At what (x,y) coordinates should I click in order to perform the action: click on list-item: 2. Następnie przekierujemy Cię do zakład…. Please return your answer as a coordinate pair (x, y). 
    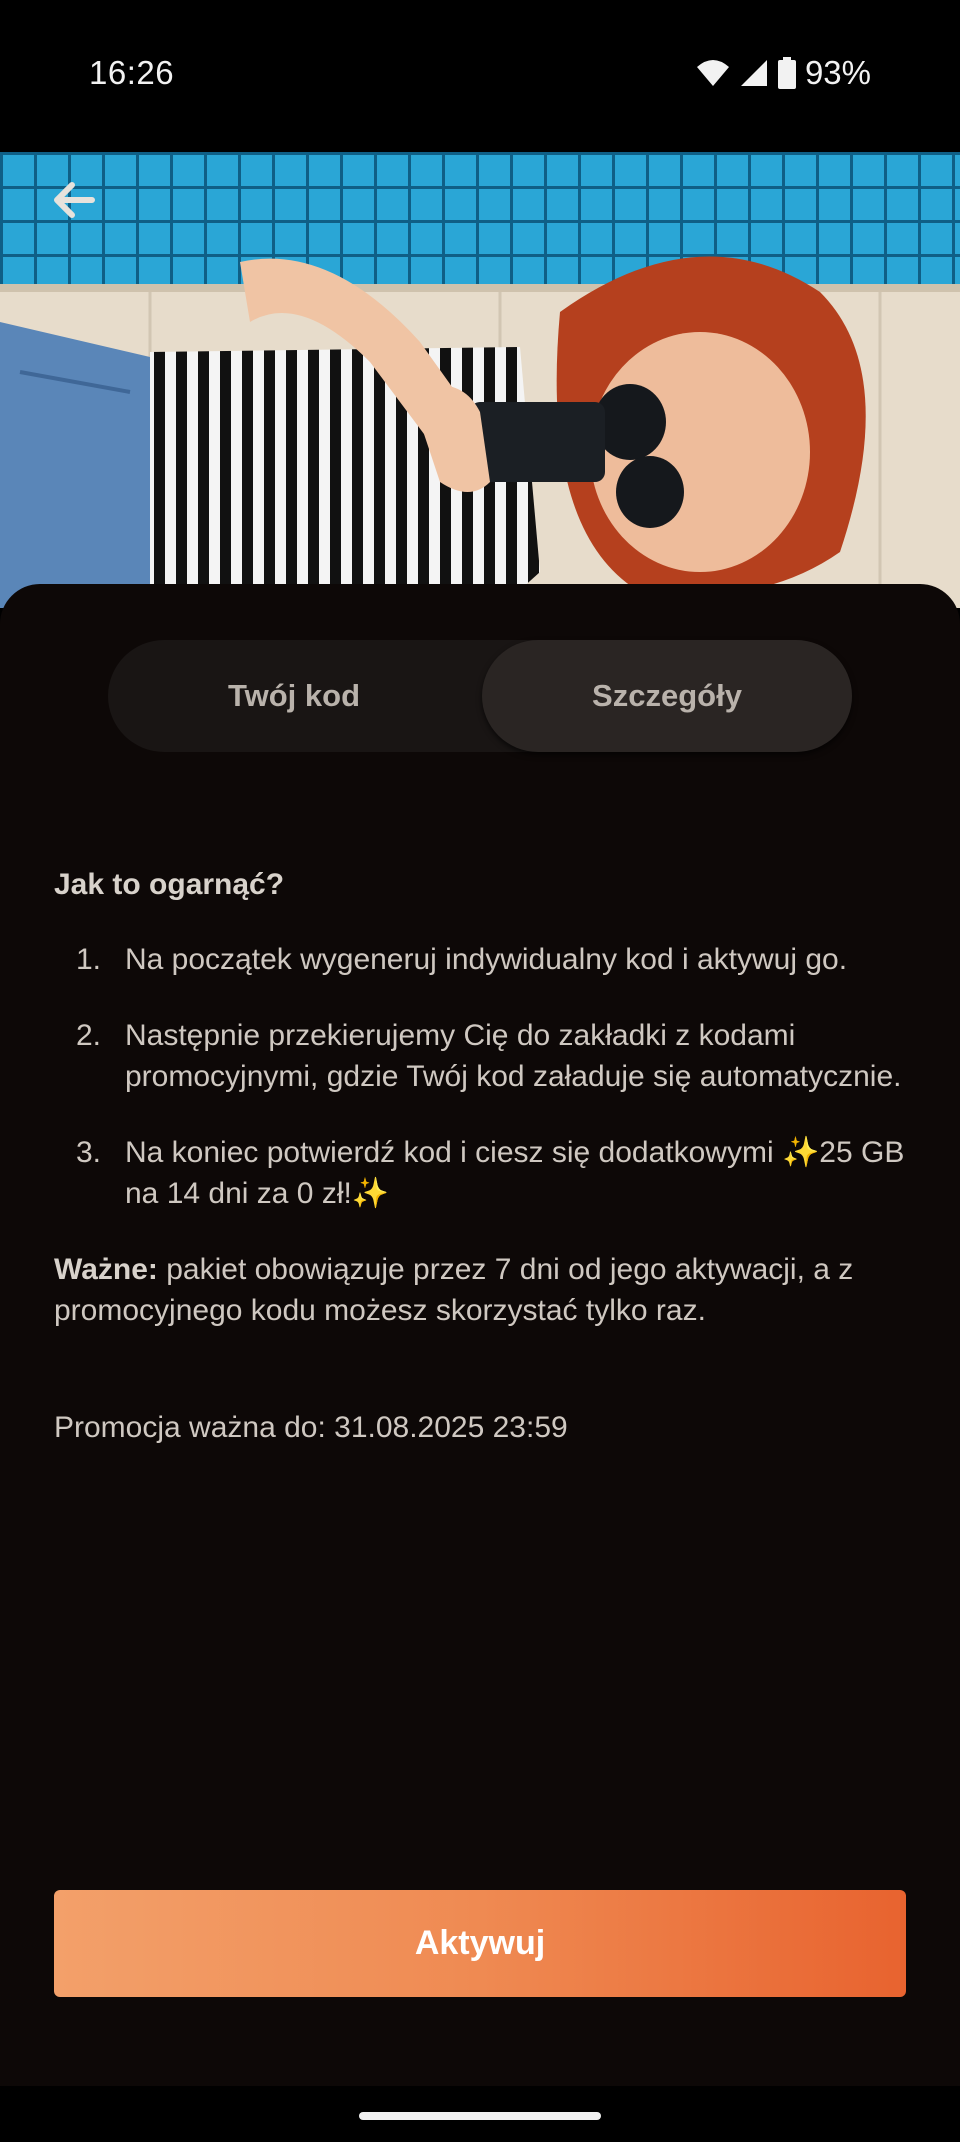
    Looking at the image, I should click on (484, 1056).